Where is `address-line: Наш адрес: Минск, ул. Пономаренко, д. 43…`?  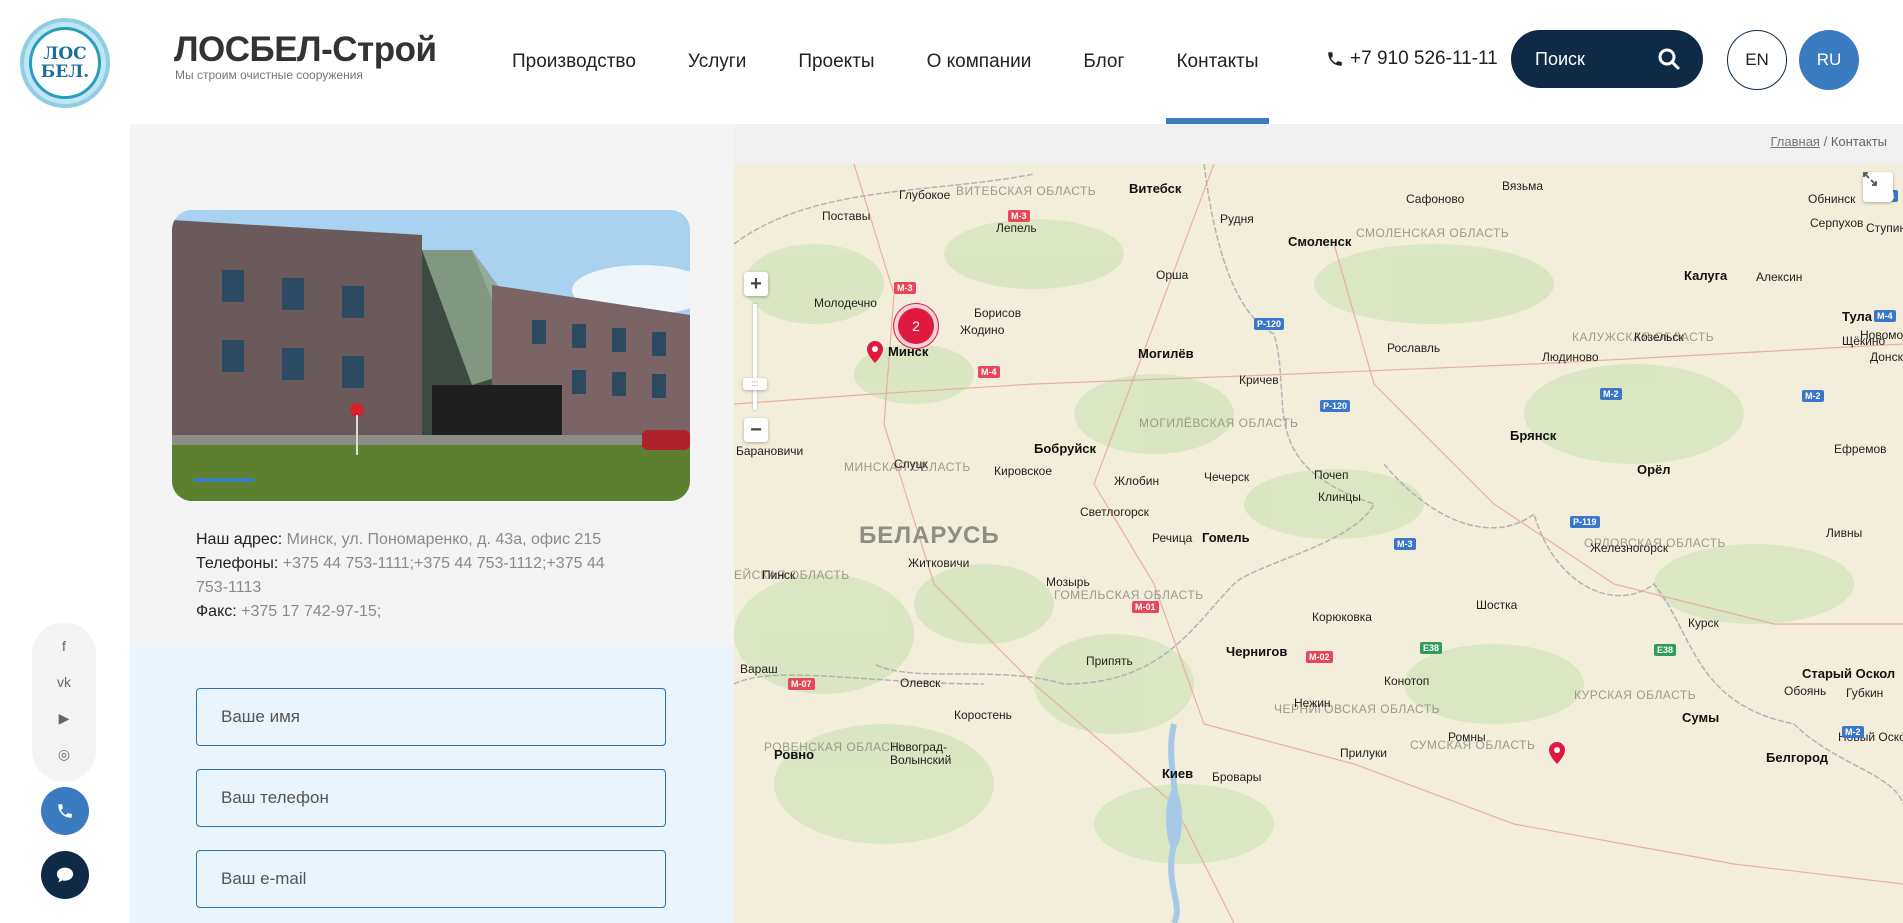 address-line: Наш адрес: Минск, ул. Пономаренко, д. 43… is located at coordinates (416, 540).